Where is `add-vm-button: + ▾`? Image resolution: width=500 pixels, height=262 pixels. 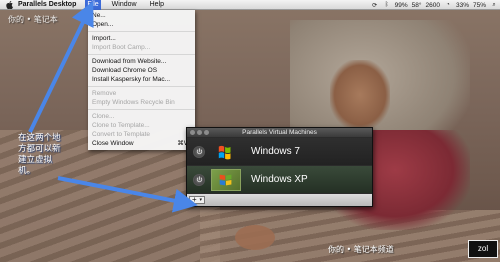 add-vm-button: + ▾ is located at coordinates (197, 200).